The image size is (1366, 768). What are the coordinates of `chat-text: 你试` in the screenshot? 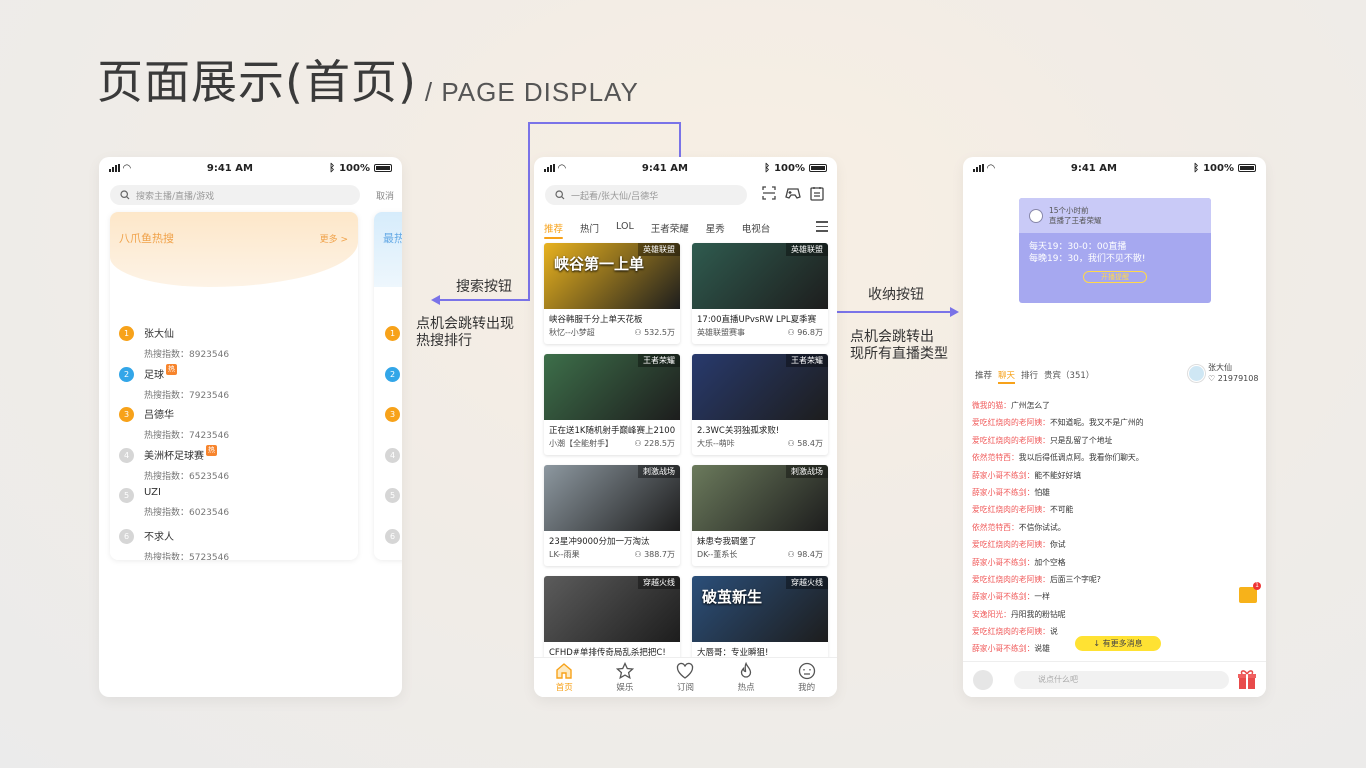 It's located at (1057, 545).